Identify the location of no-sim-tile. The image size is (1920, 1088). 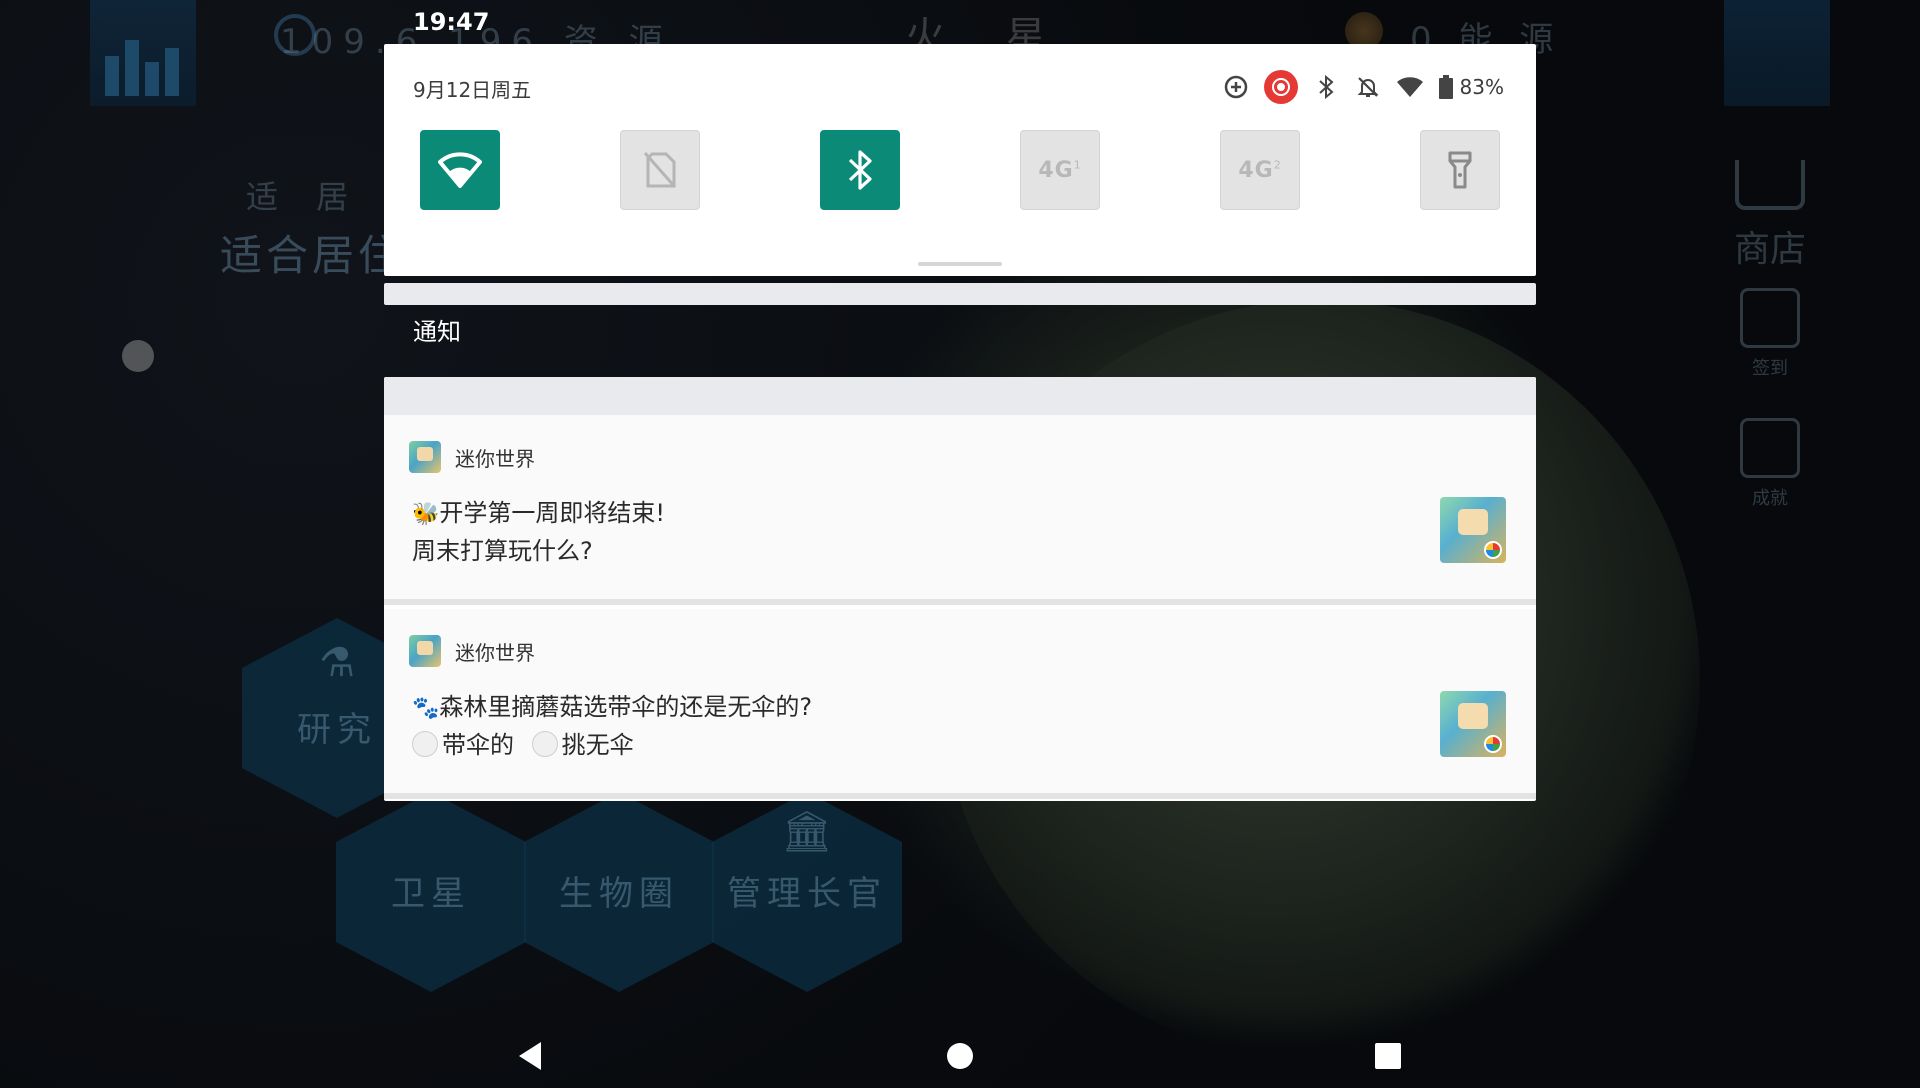
(660, 170).